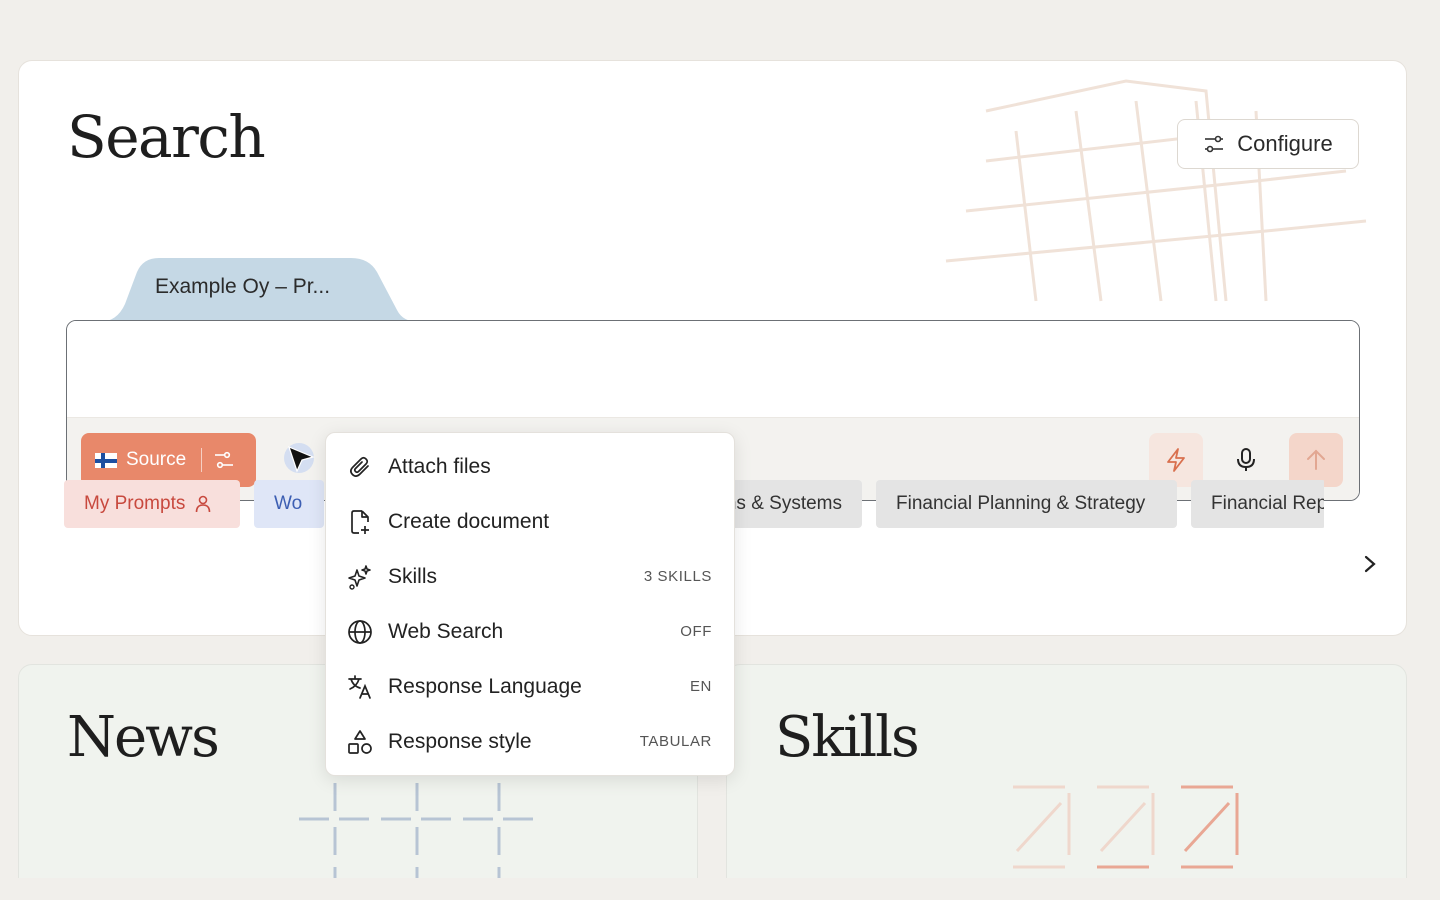  I want to click on menu-item-create-document: Create document, so click(530, 521).